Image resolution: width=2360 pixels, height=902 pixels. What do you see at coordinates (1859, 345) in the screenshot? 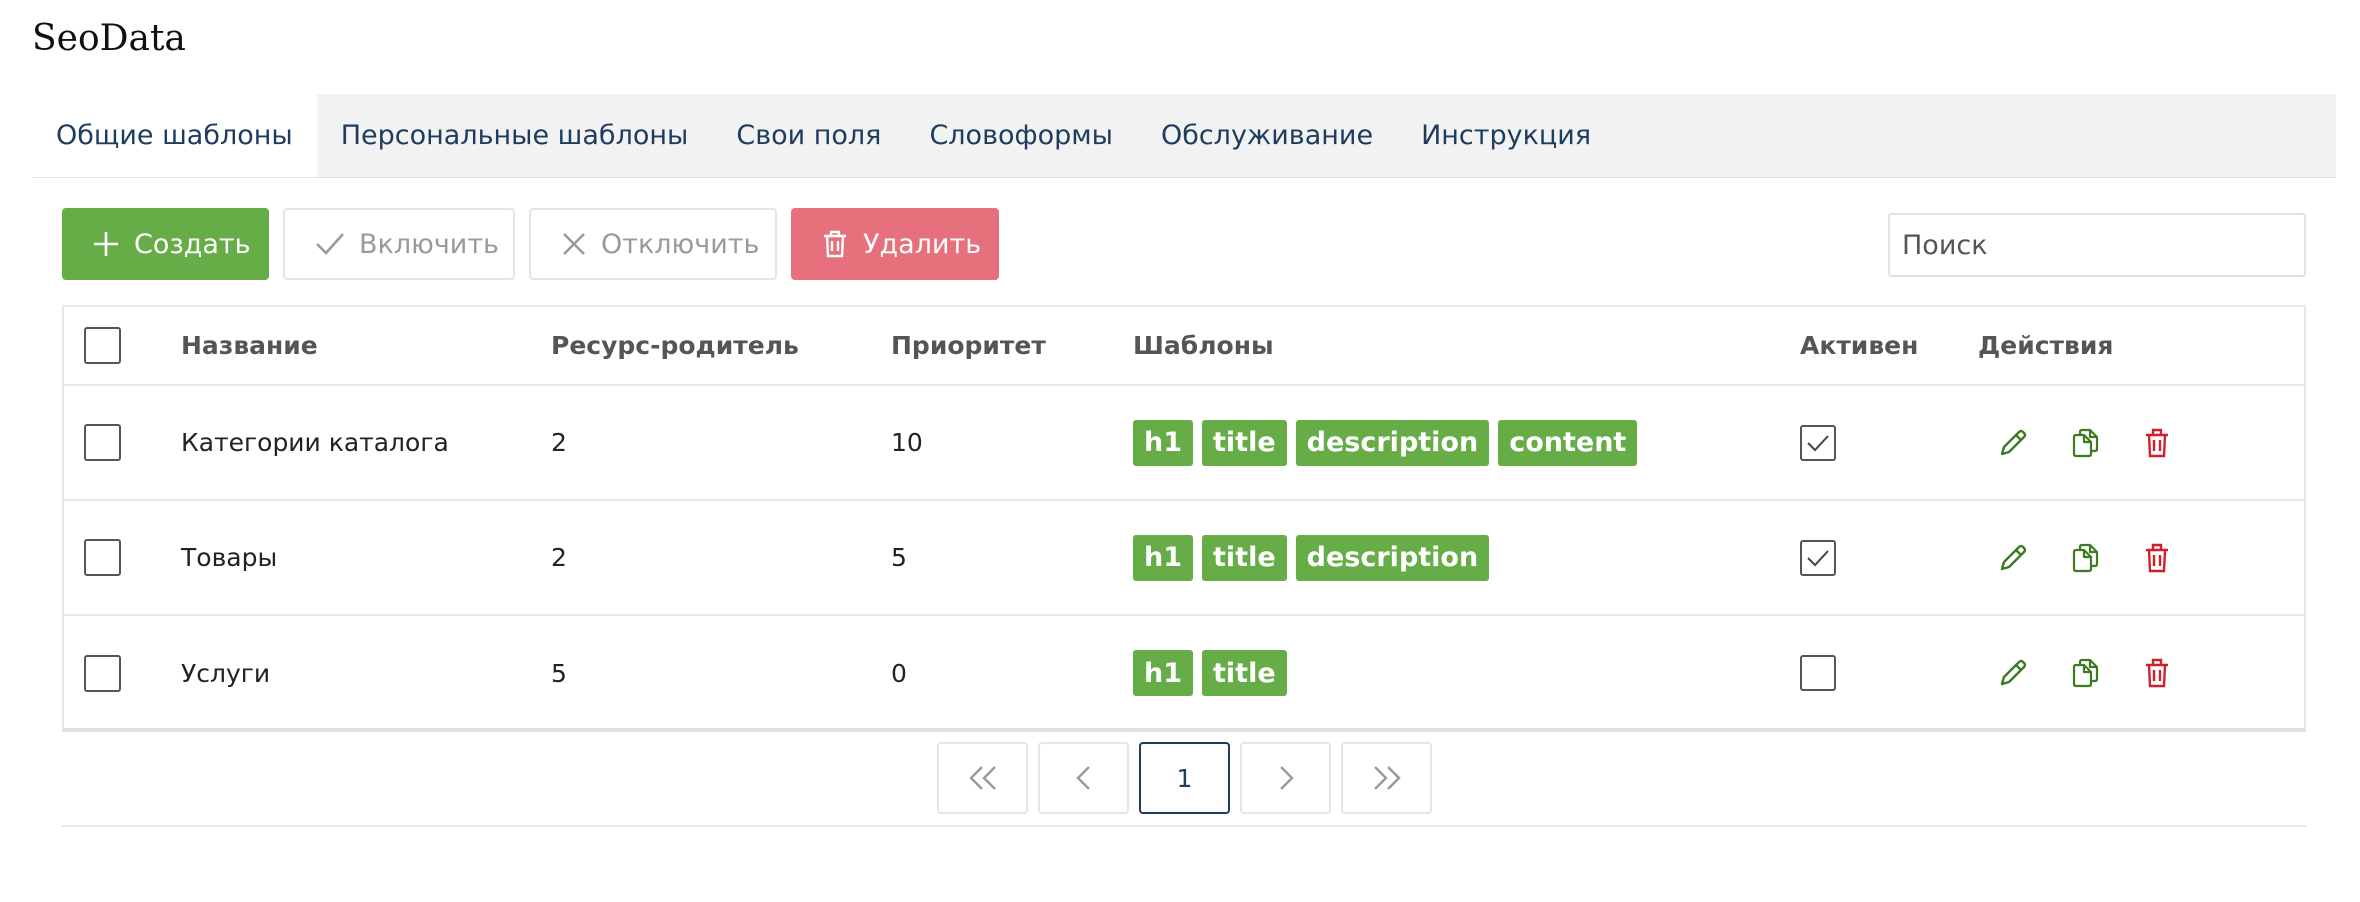
I see `column-header-active: Активен` at bounding box center [1859, 345].